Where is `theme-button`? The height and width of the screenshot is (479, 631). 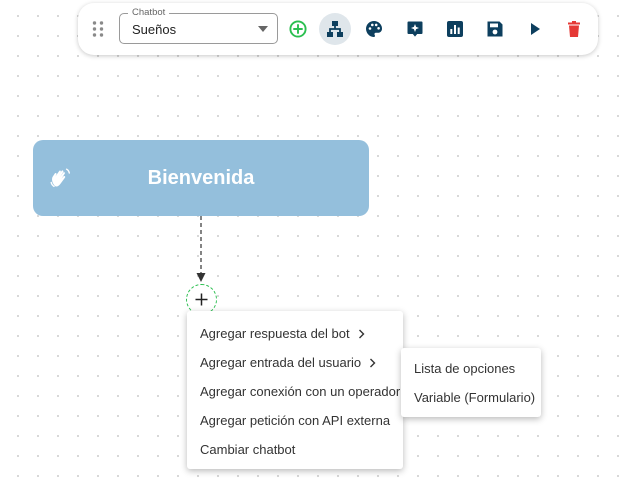
theme-button is located at coordinates (374, 29).